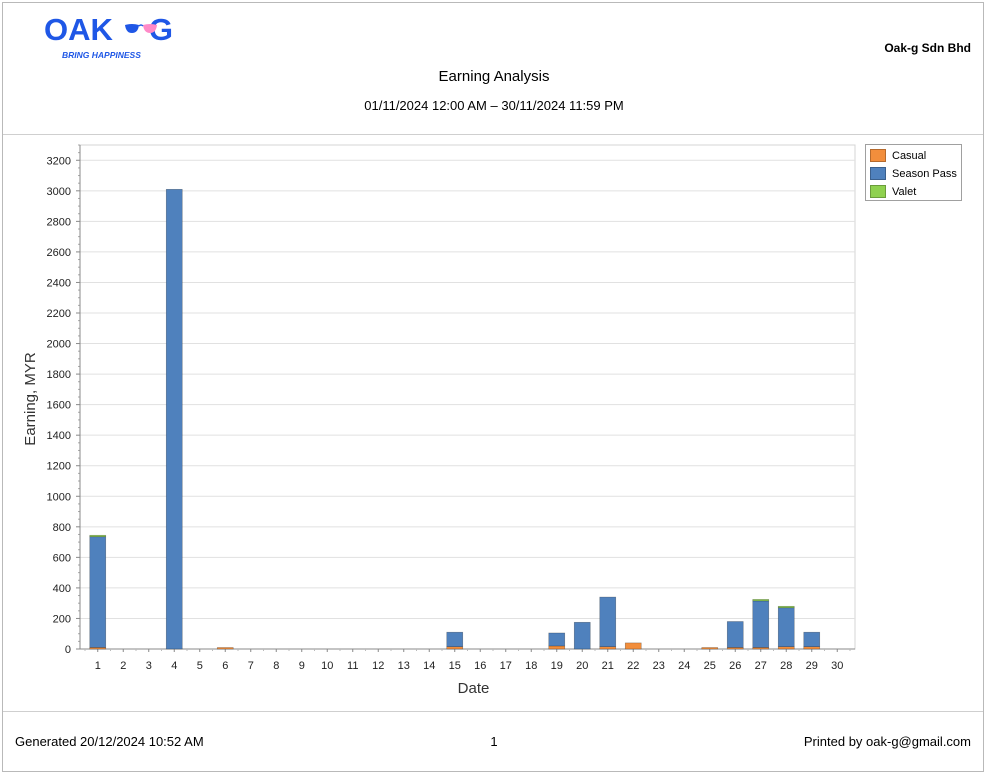 The height and width of the screenshot is (774, 988). What do you see at coordinates (924, 174) in the screenshot?
I see `legend-label-season-pass: Season Pass` at bounding box center [924, 174].